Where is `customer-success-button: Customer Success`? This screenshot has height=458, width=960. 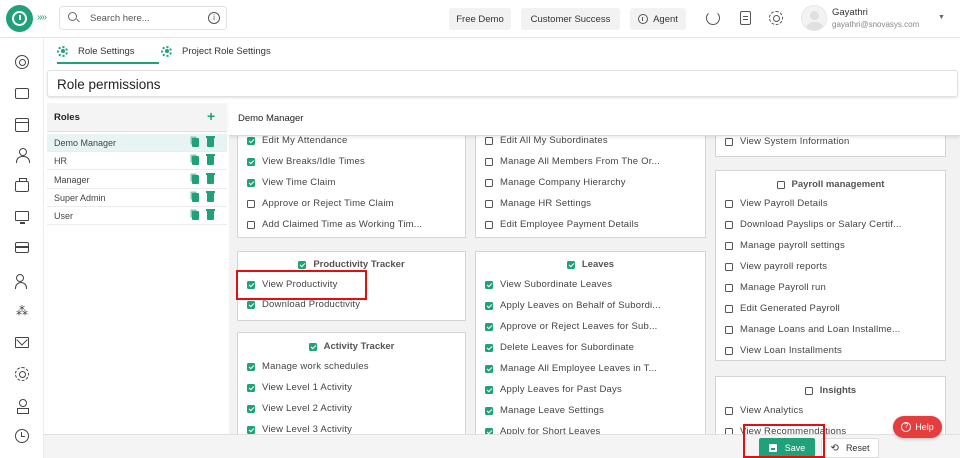
customer-success-button: Customer Success is located at coordinates (570, 19).